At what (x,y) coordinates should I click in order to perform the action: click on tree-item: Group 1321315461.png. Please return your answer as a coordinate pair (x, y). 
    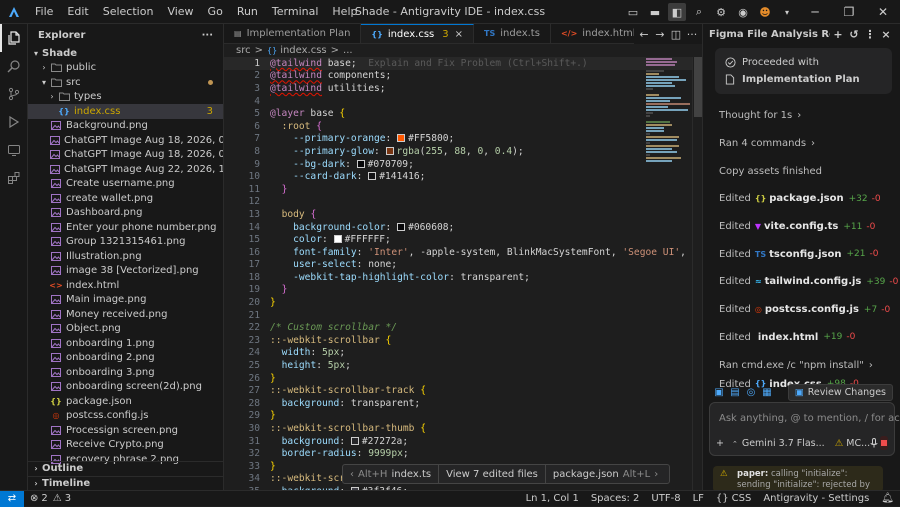
    Looking at the image, I should click on (125, 242).